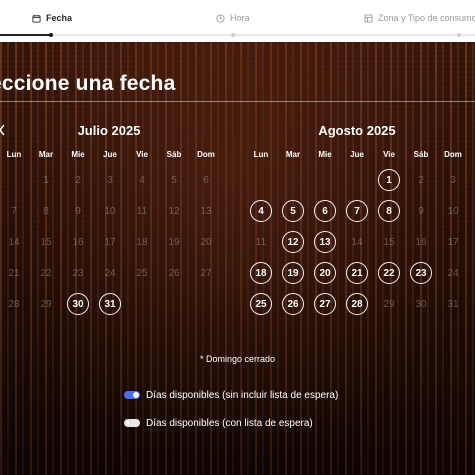 The width and height of the screenshot is (475, 475). Describe the element at coordinates (142, 154) in the screenshot. I see `weekday-label: Vie` at that location.